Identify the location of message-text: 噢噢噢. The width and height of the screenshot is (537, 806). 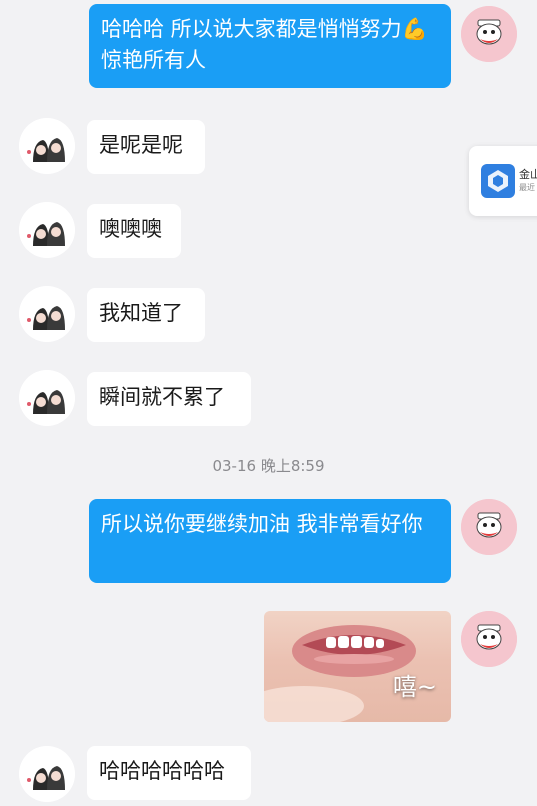
(130, 229).